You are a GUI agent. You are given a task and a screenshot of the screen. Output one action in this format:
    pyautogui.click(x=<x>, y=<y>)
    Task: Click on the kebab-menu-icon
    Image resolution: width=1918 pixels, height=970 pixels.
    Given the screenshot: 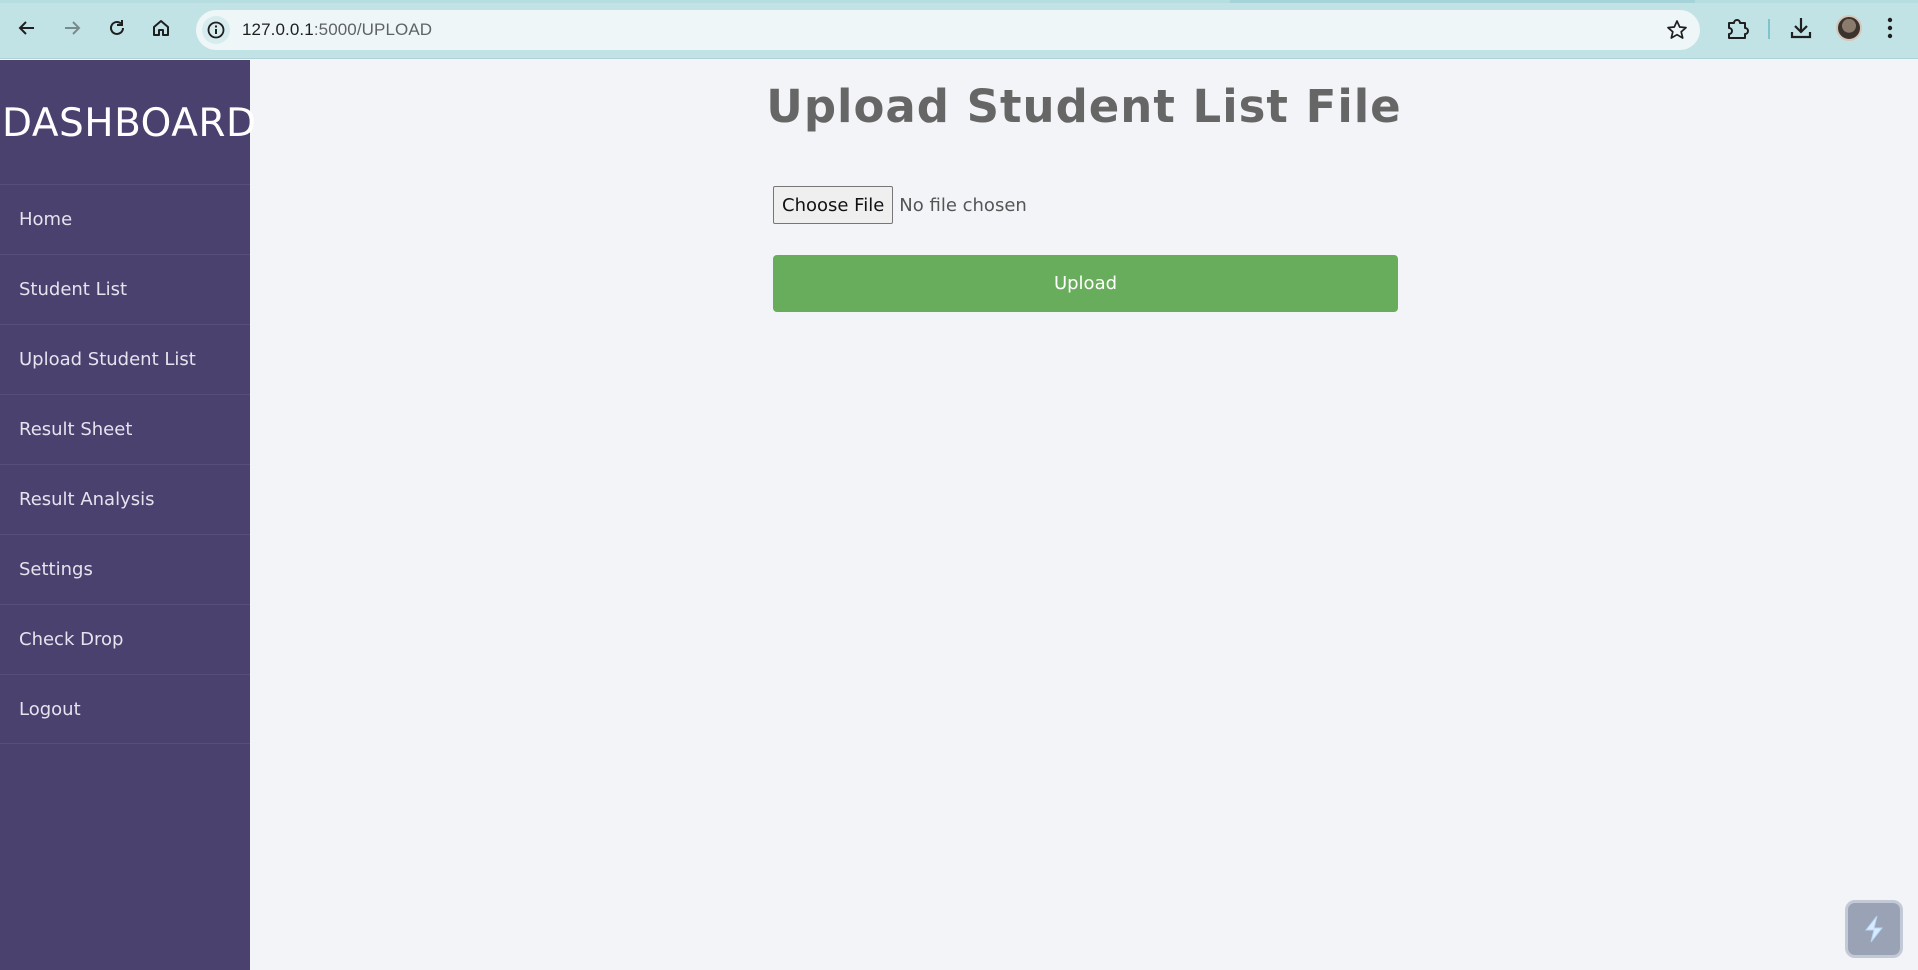 What is the action you would take?
    pyautogui.click(x=1890, y=28)
    